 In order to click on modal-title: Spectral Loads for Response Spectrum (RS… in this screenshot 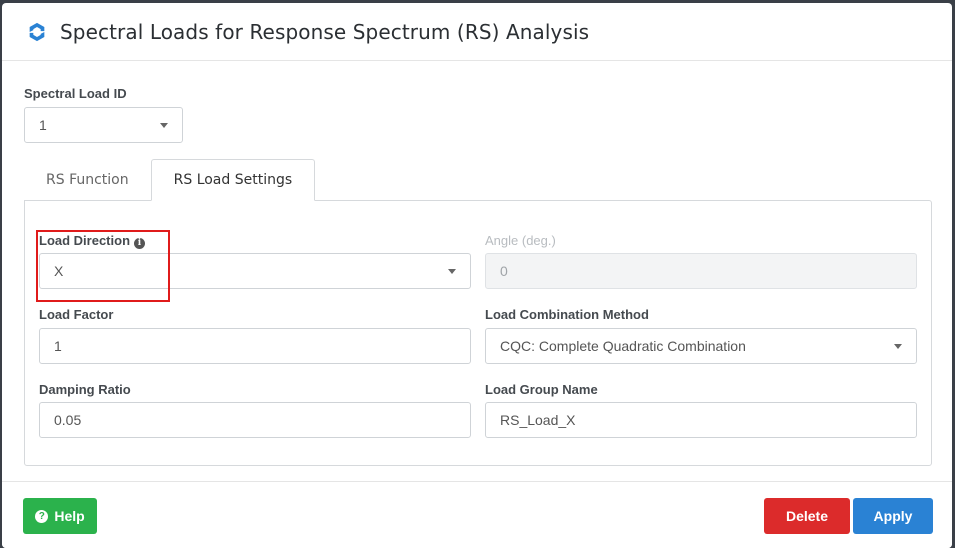, I will do `click(325, 31)`.